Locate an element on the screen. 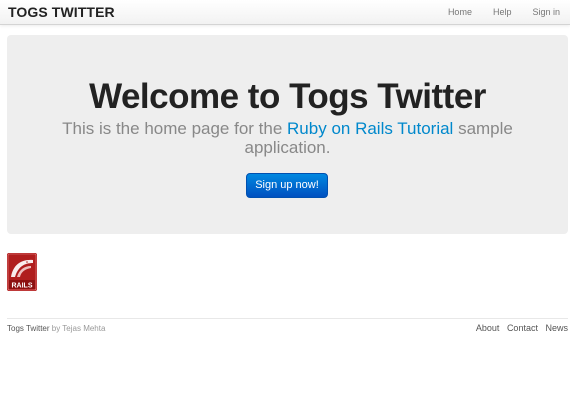 The width and height of the screenshot is (570, 400). top-navbar: TOGS TWITTER Home Help Sign in is located at coordinates (285, 12).